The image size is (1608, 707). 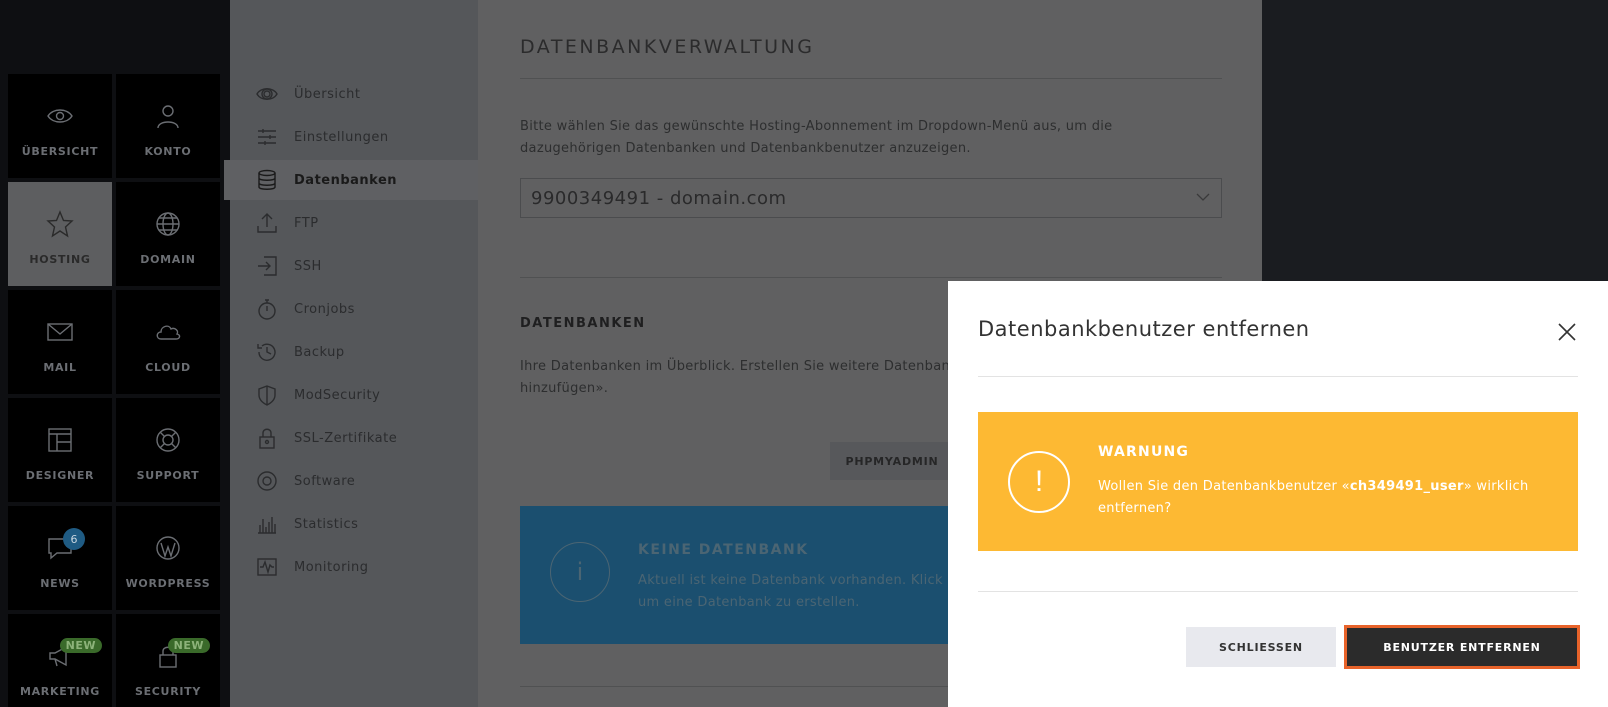 What do you see at coordinates (267, 179) in the screenshot?
I see `database-icon` at bounding box center [267, 179].